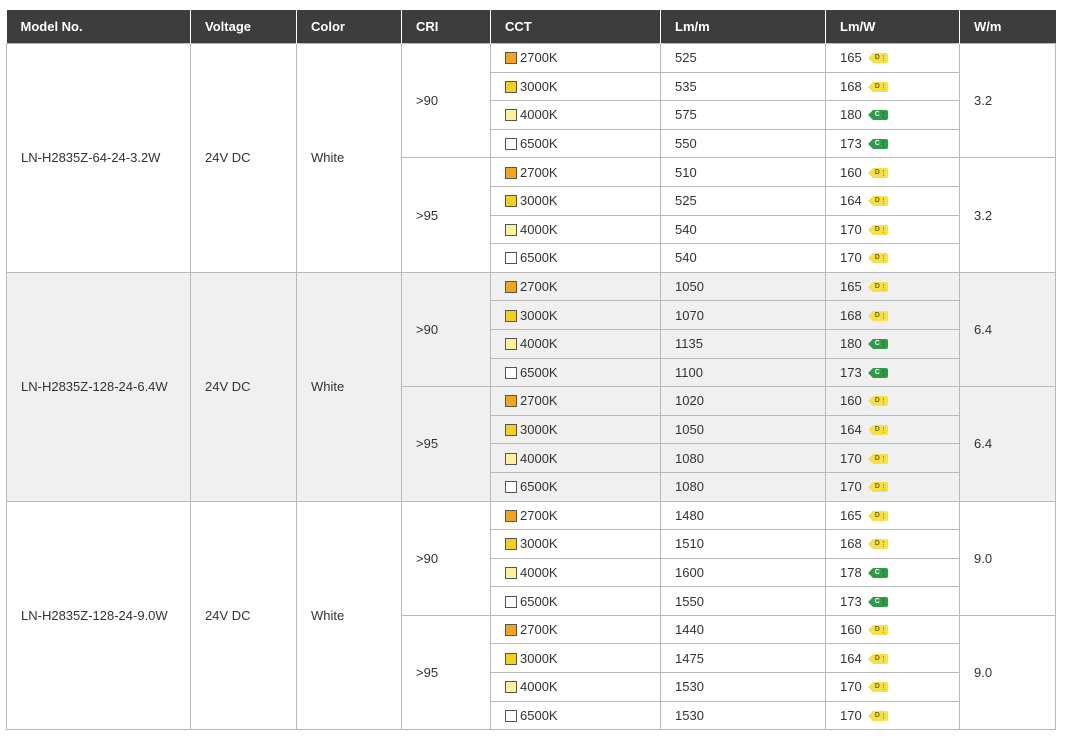  Describe the element at coordinates (98, 27) in the screenshot. I see `header-model-no: Model No.` at that location.